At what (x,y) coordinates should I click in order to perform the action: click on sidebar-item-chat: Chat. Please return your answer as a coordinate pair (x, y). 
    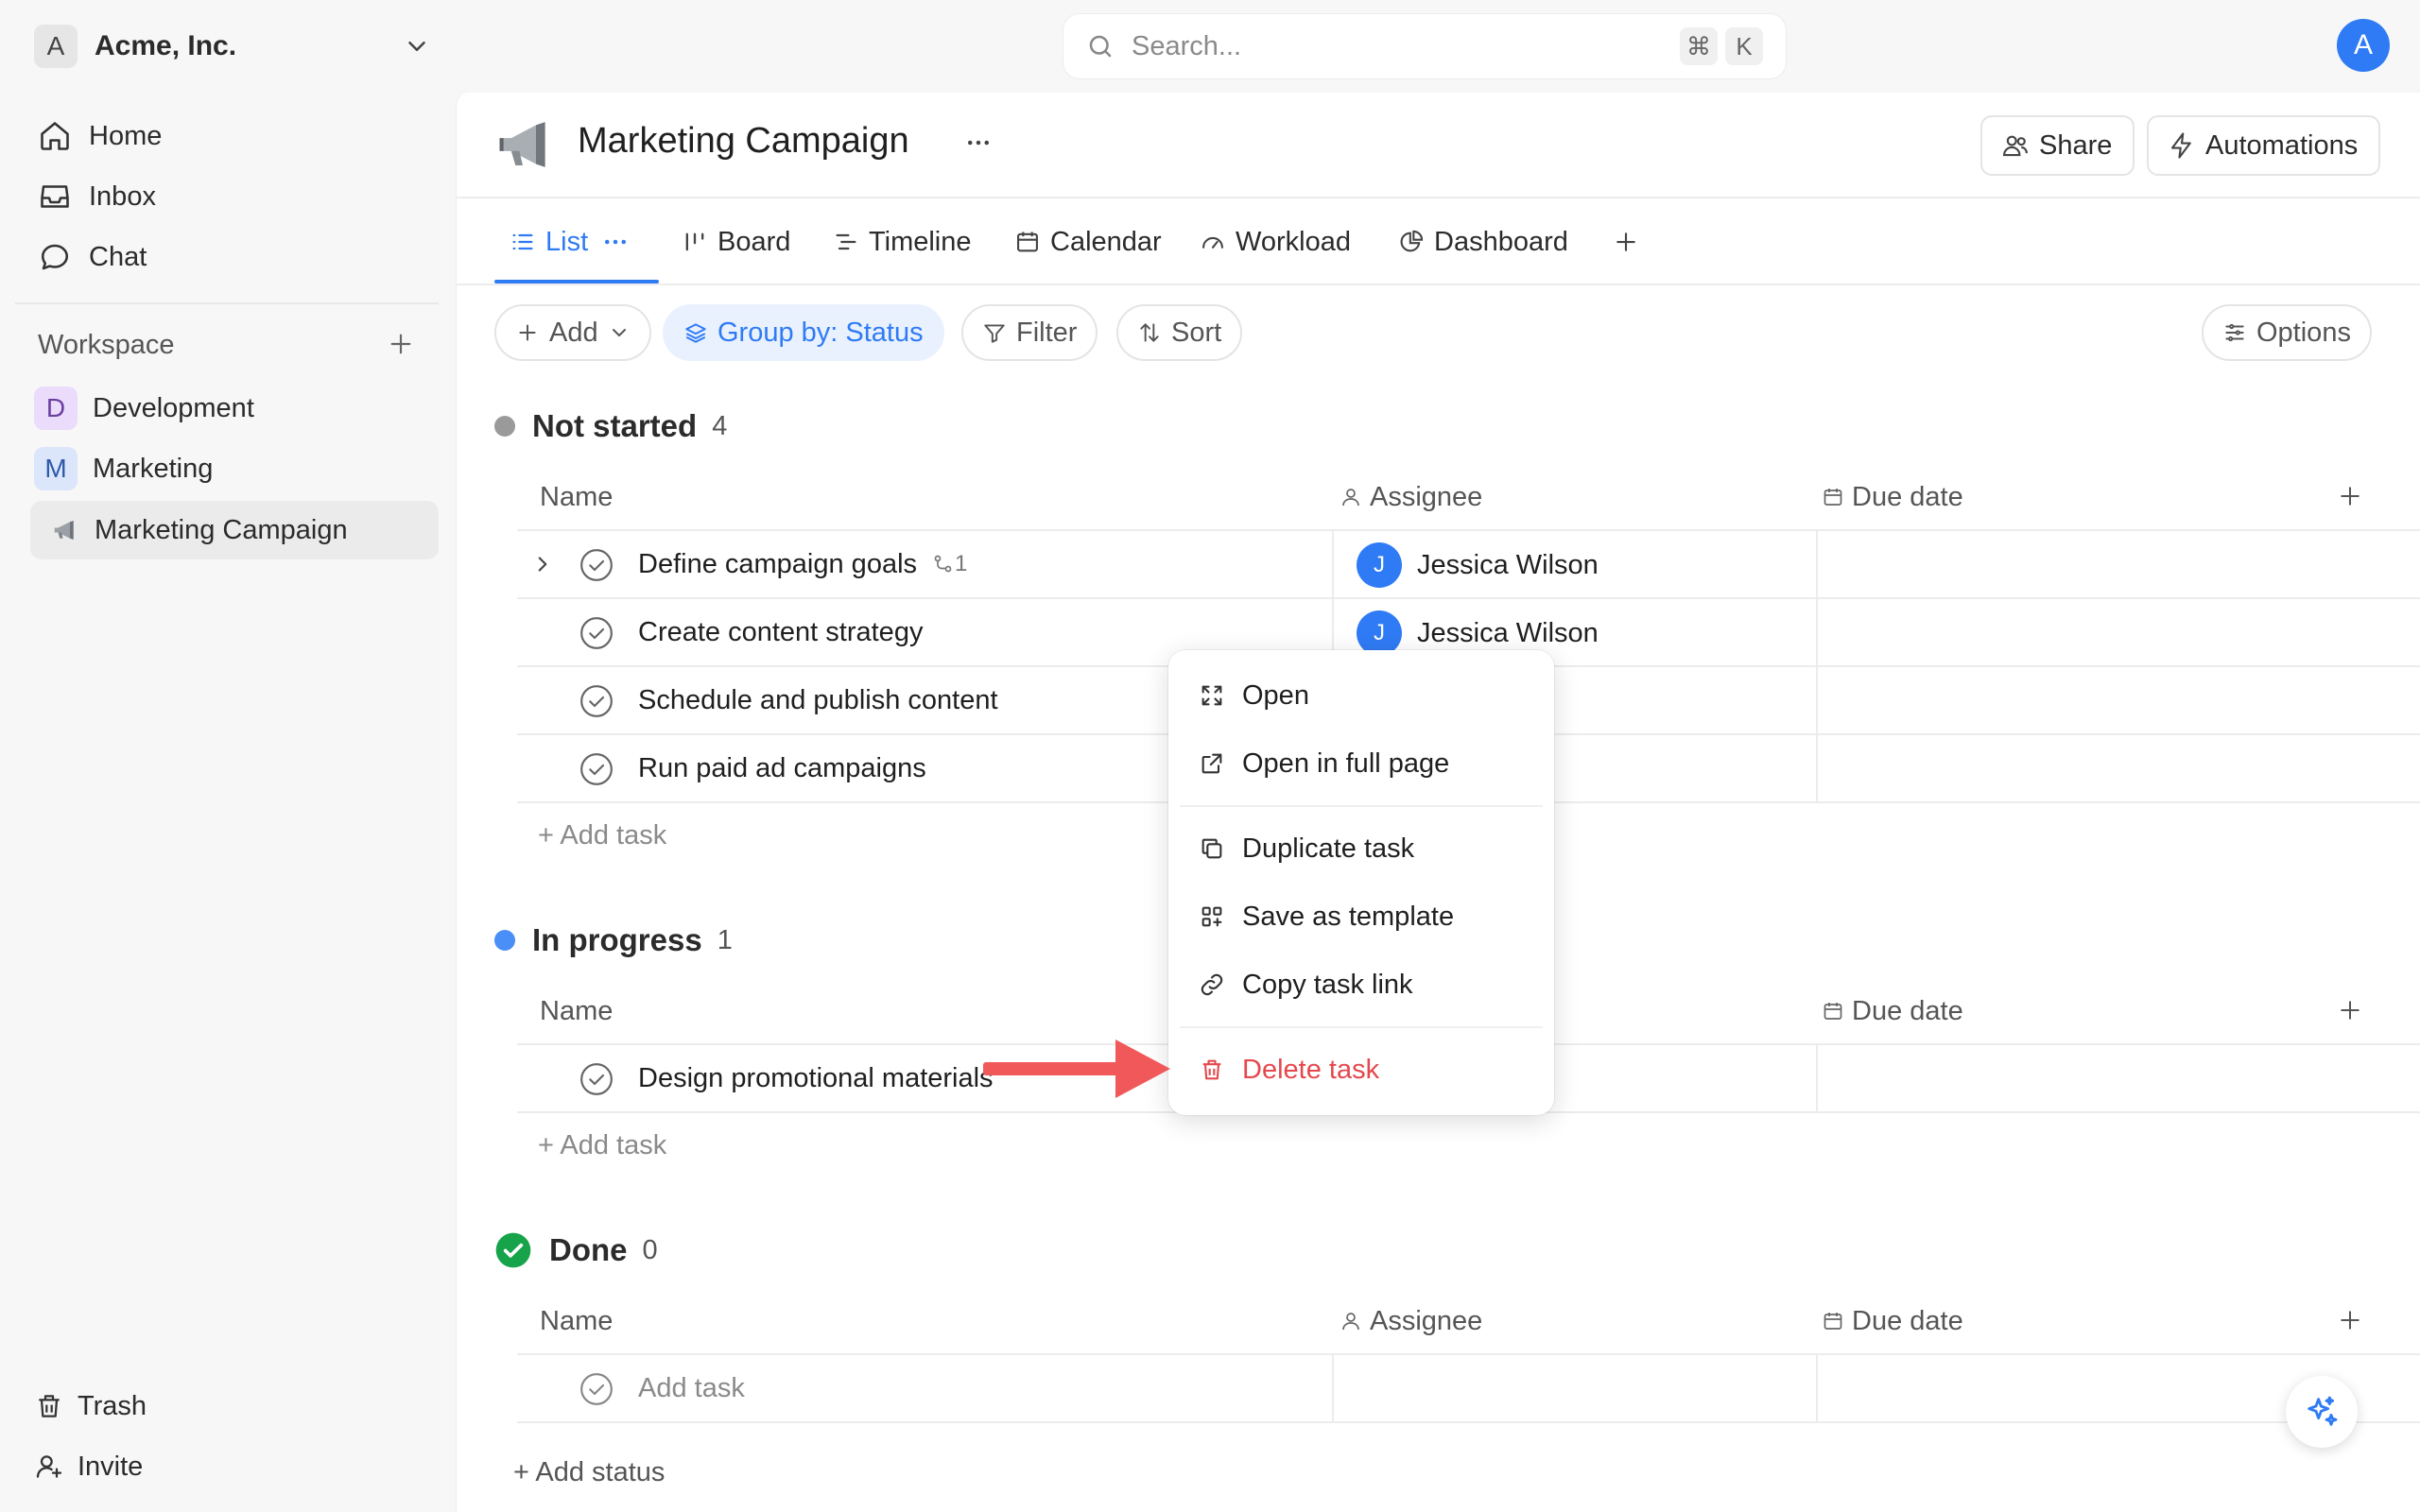
    Looking at the image, I should click on (233, 257).